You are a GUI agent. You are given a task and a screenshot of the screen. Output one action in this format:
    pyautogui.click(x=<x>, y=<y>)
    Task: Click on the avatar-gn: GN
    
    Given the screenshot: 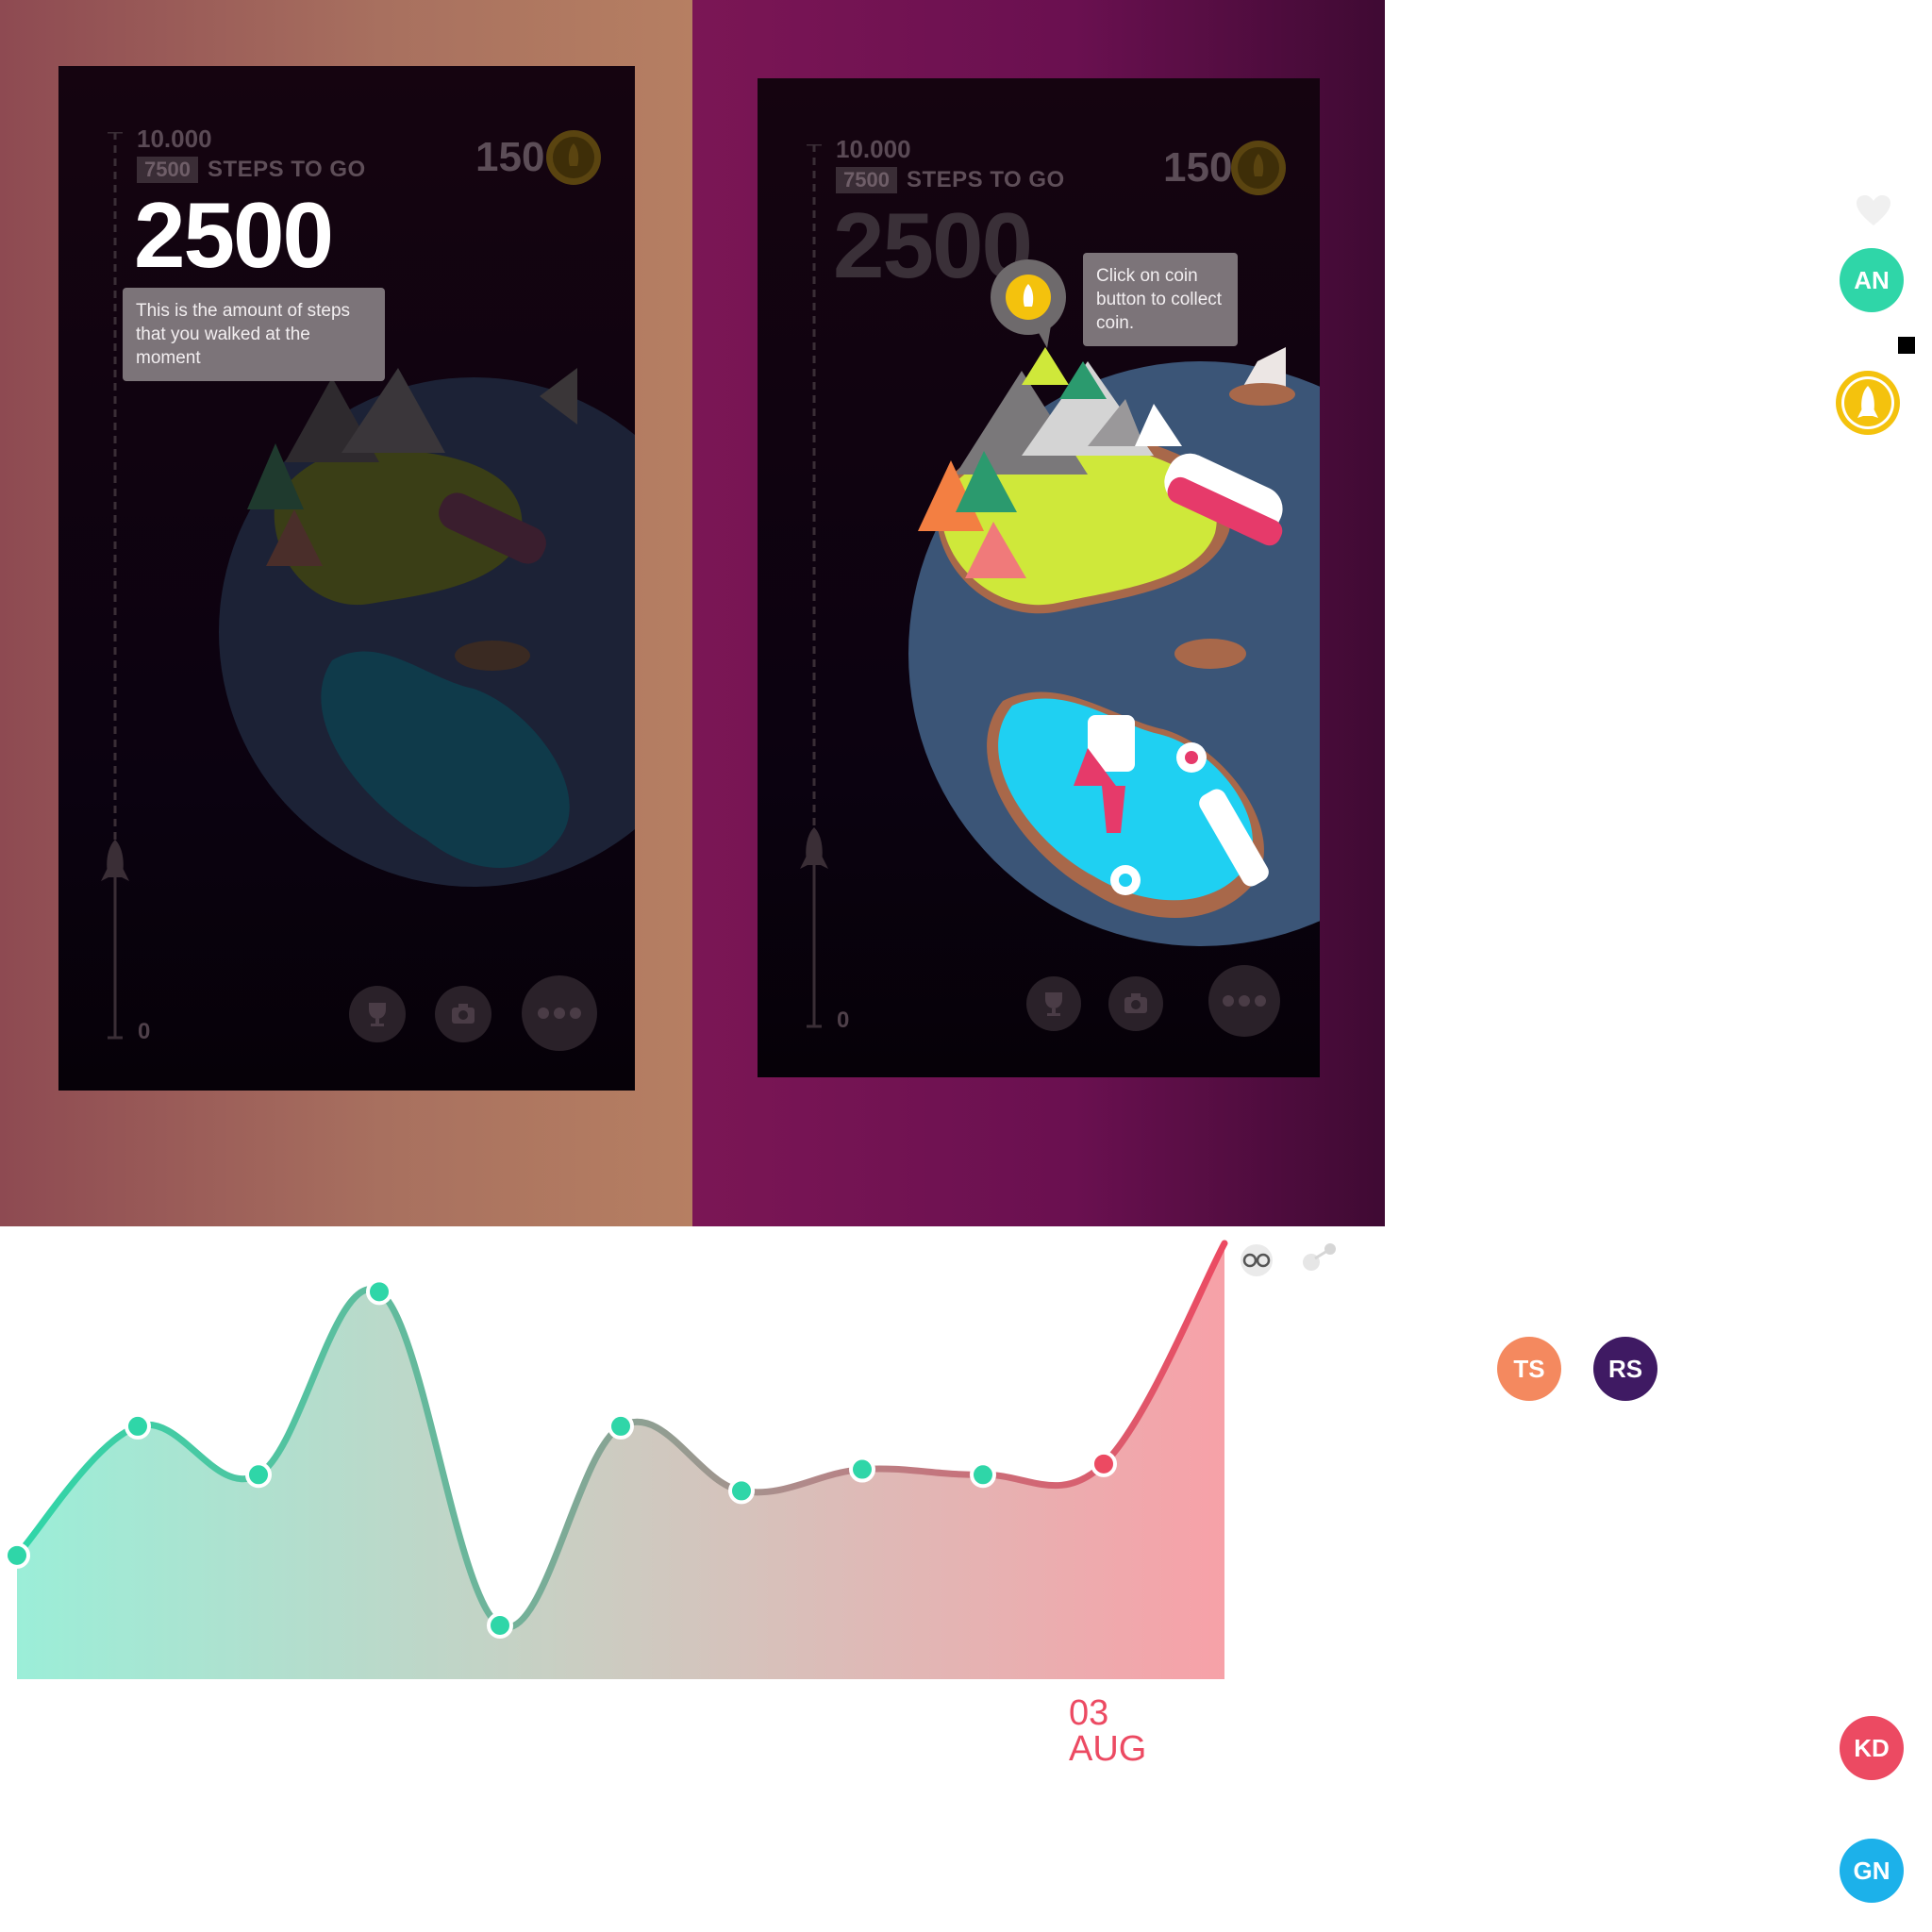 What is the action you would take?
    pyautogui.click(x=1872, y=1871)
    